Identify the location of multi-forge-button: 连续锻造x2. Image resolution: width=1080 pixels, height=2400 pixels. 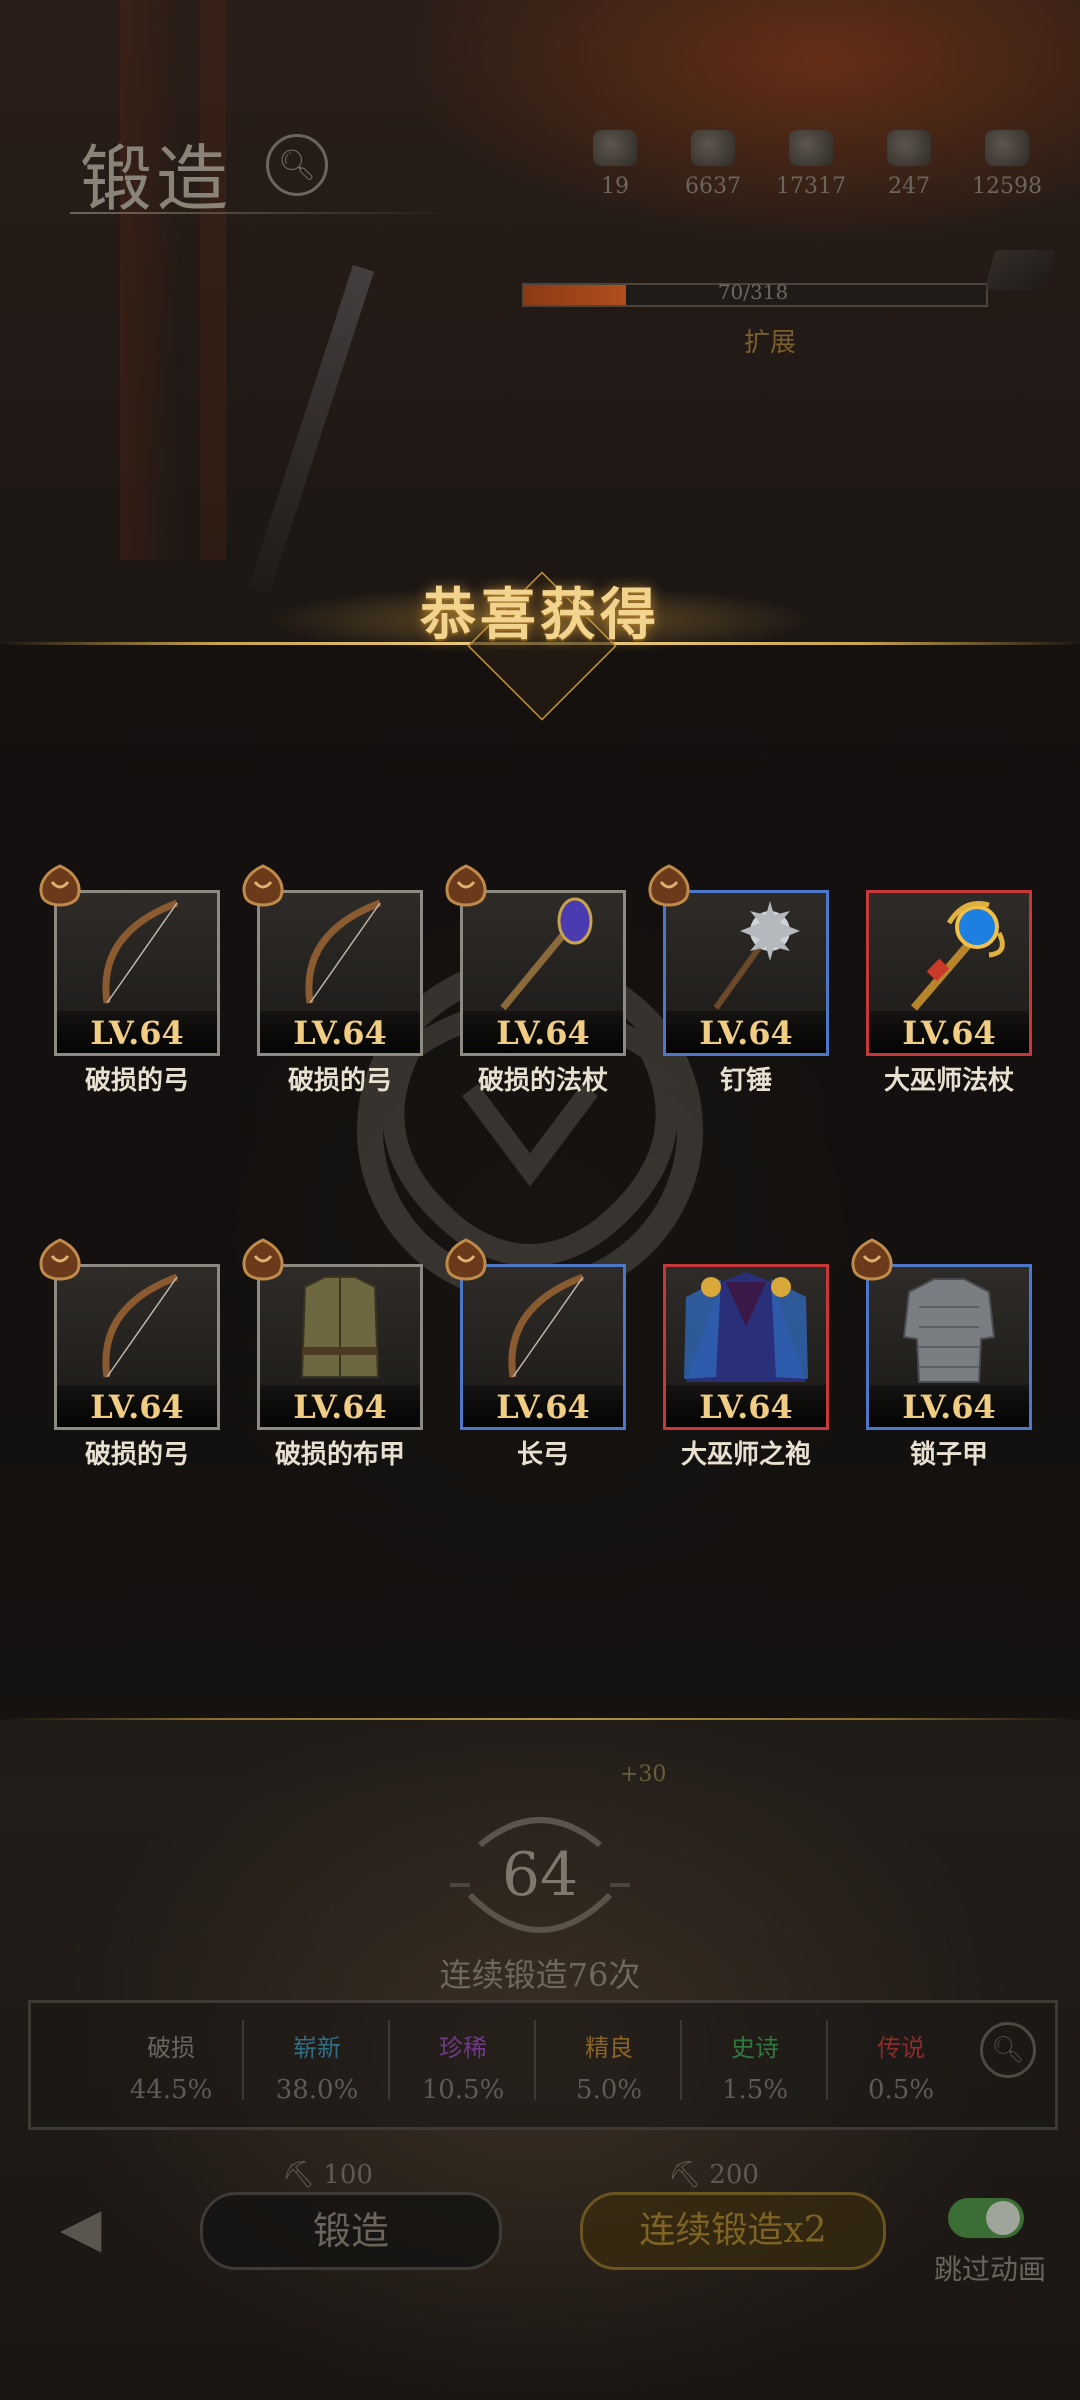
(733, 2231).